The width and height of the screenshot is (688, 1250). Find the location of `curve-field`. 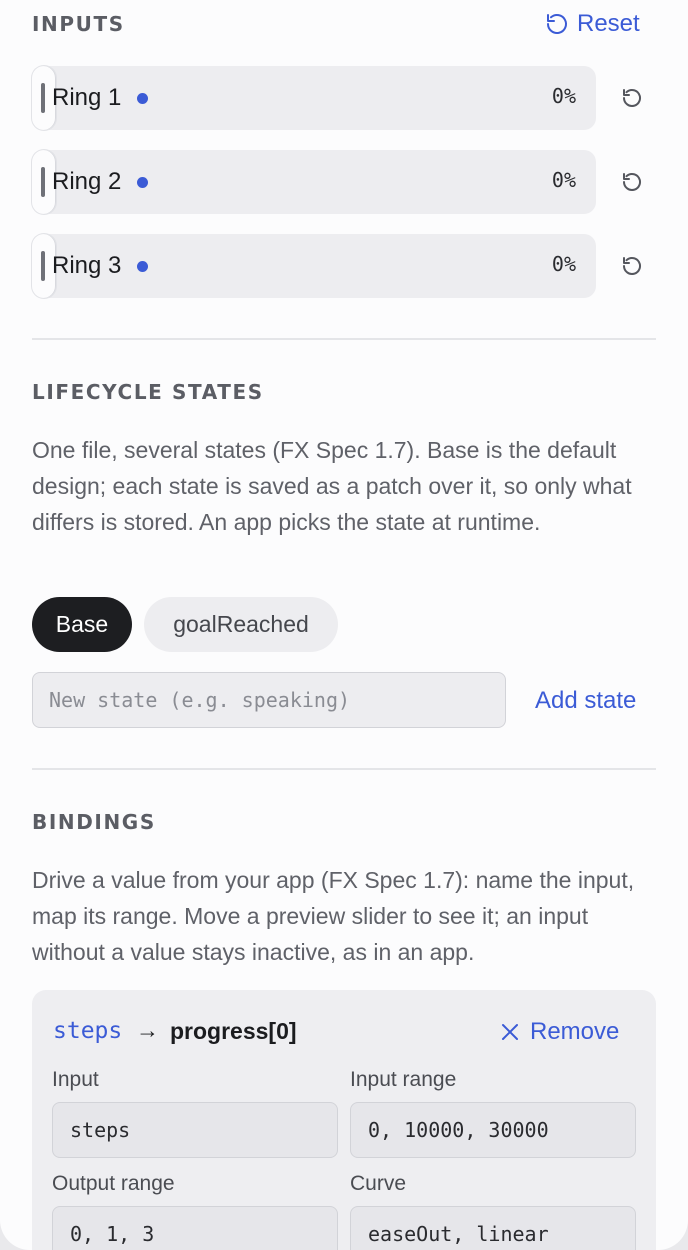

curve-field is located at coordinates (493, 1228).